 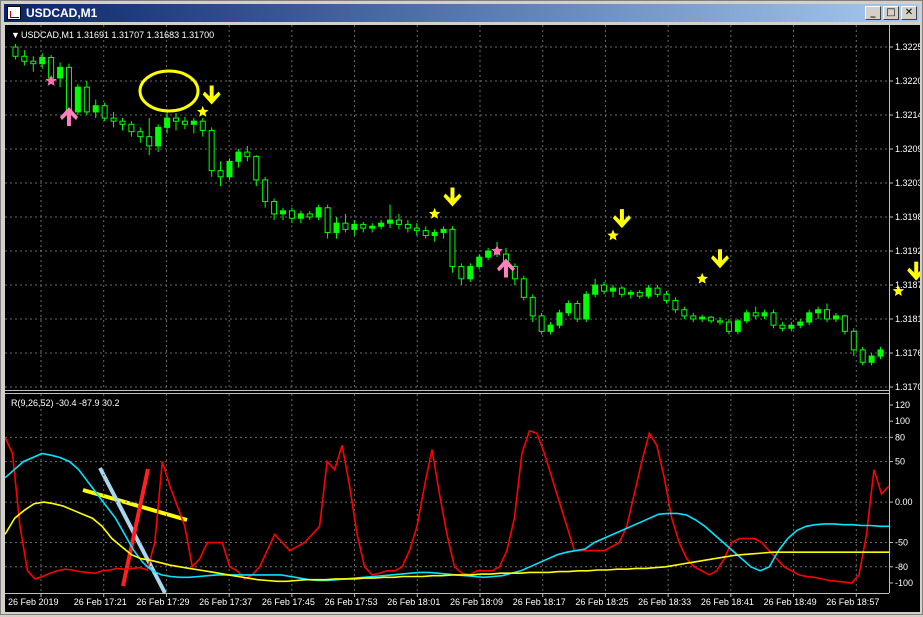 What do you see at coordinates (907, 81) in the screenshot?
I see `price-tick-label: 1.32200` at bounding box center [907, 81].